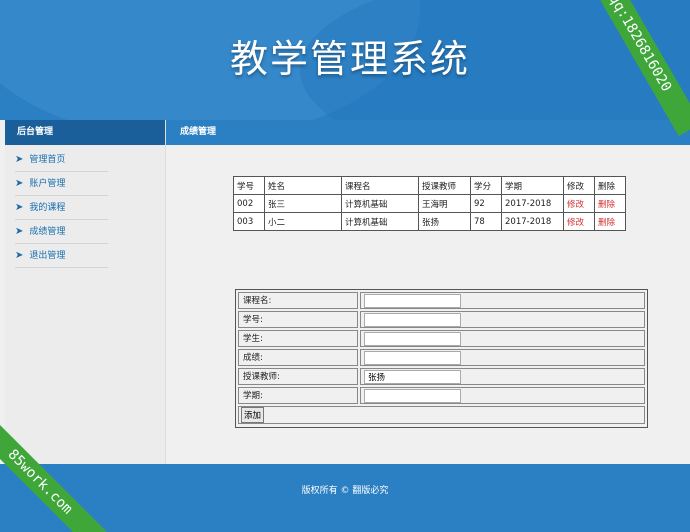  I want to click on sidebar-item-courses: ➤ 我的课程, so click(61, 208).